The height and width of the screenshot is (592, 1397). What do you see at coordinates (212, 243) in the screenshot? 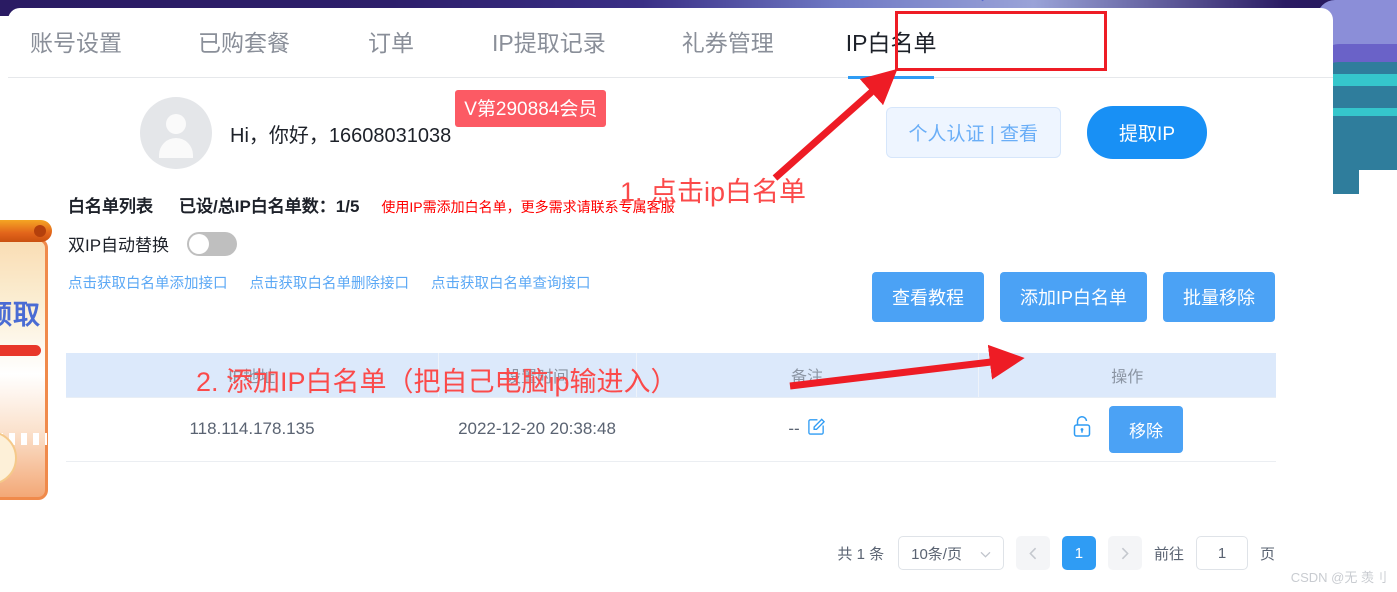
I see `dual-ip-auto-replace-toggle` at bounding box center [212, 243].